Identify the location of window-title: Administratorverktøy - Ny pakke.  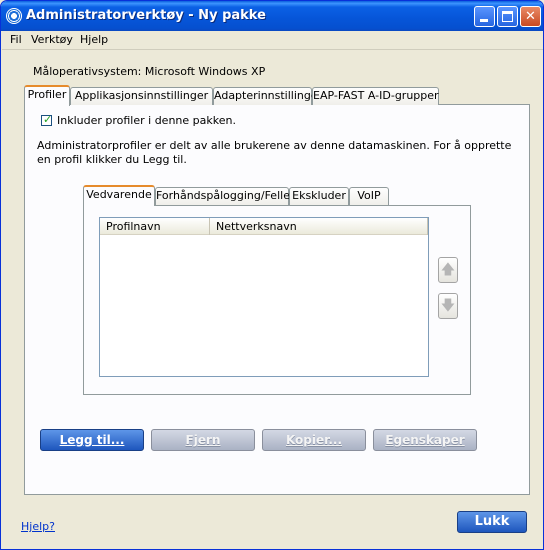
(146, 15).